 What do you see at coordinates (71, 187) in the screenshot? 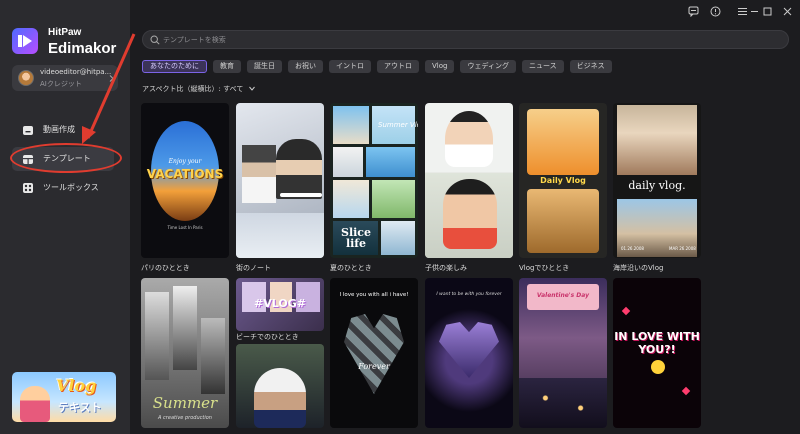
I see `nav-label-toolbox: ツールボックス` at bounding box center [71, 187].